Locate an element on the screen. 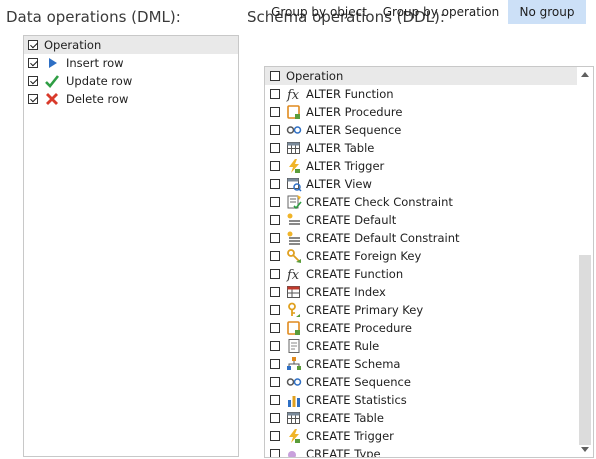 The image size is (596, 459). default-constraint-icon is located at coordinates (294, 238).